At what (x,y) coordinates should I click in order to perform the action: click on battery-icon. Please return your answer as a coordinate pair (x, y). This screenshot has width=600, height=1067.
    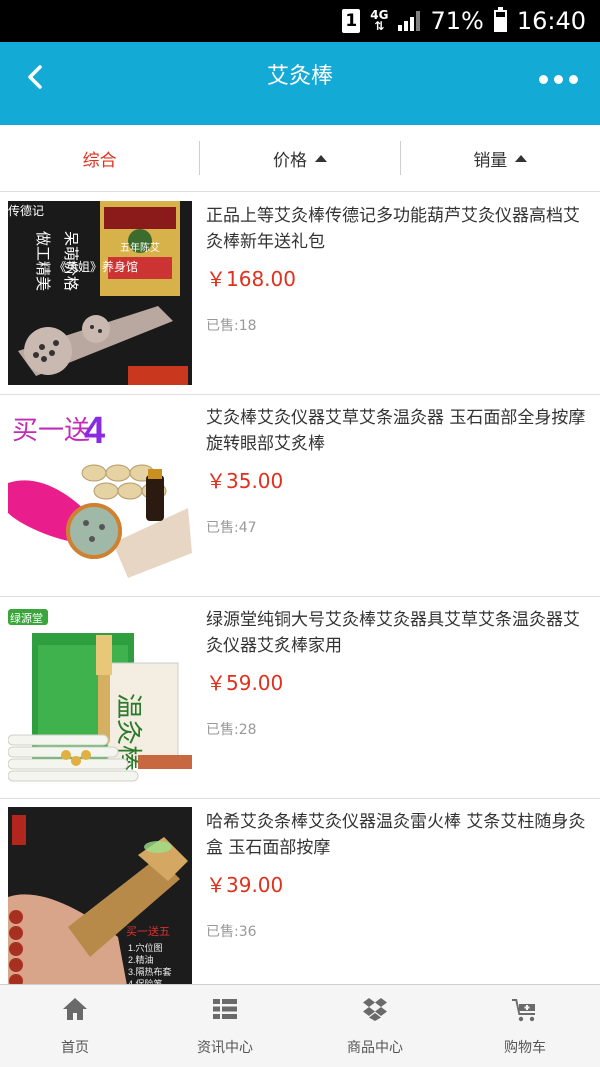
    Looking at the image, I should click on (500, 19).